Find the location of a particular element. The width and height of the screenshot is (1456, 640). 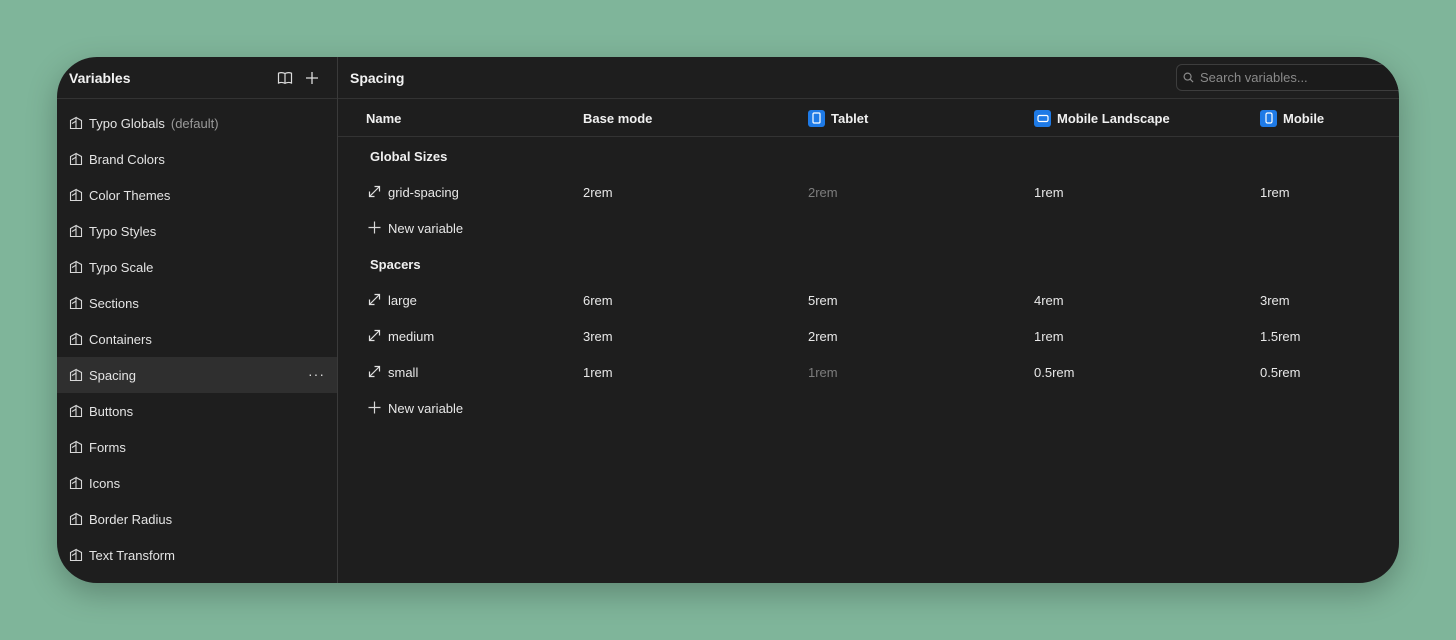

variable-name-cell: medium is located at coordinates (401, 336).